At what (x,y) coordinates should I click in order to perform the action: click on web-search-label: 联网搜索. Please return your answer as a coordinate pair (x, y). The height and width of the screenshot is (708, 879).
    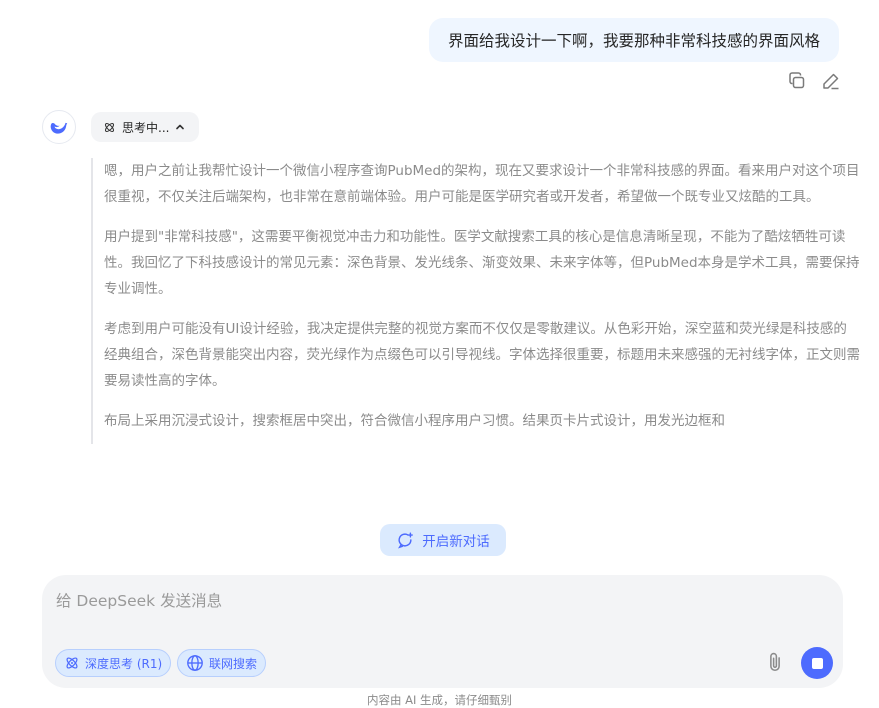
    Looking at the image, I should click on (233, 663).